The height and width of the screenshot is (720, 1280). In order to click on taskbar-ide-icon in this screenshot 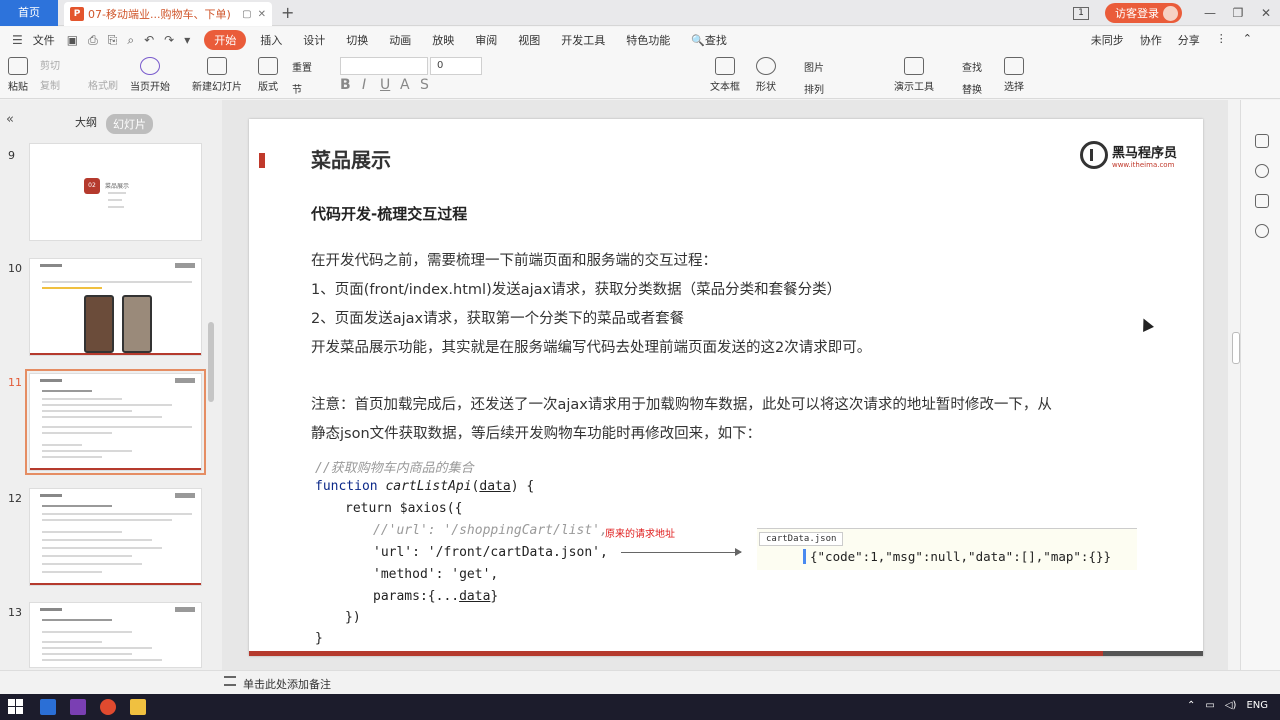, I will do `click(78, 707)`.